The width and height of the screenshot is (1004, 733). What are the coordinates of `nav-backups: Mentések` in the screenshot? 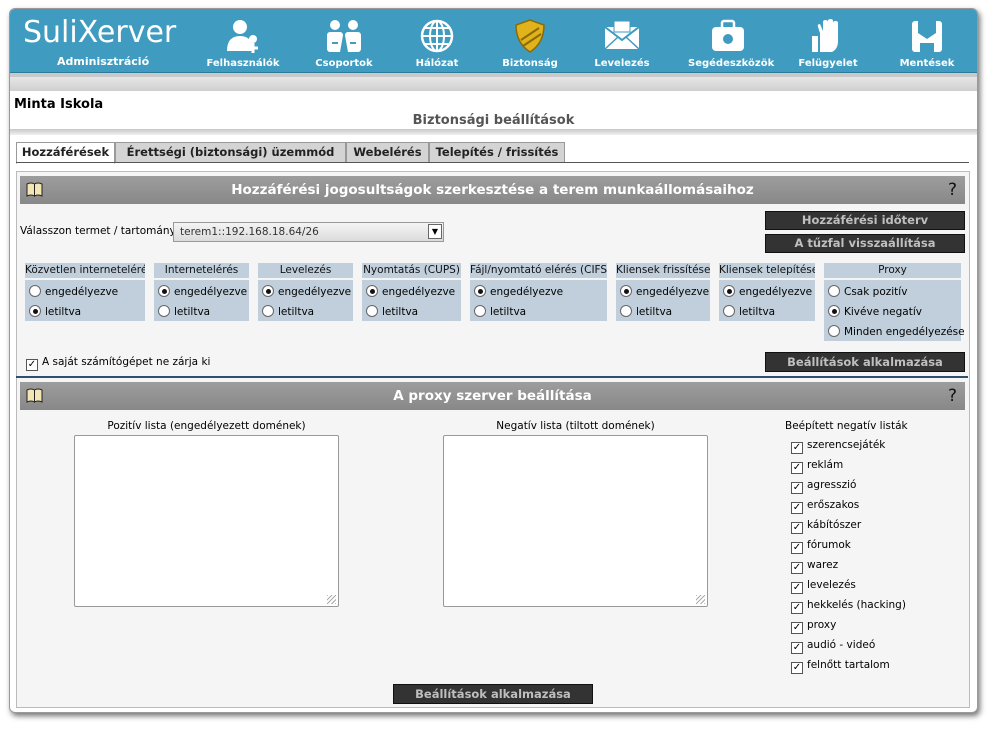 It's located at (927, 40).